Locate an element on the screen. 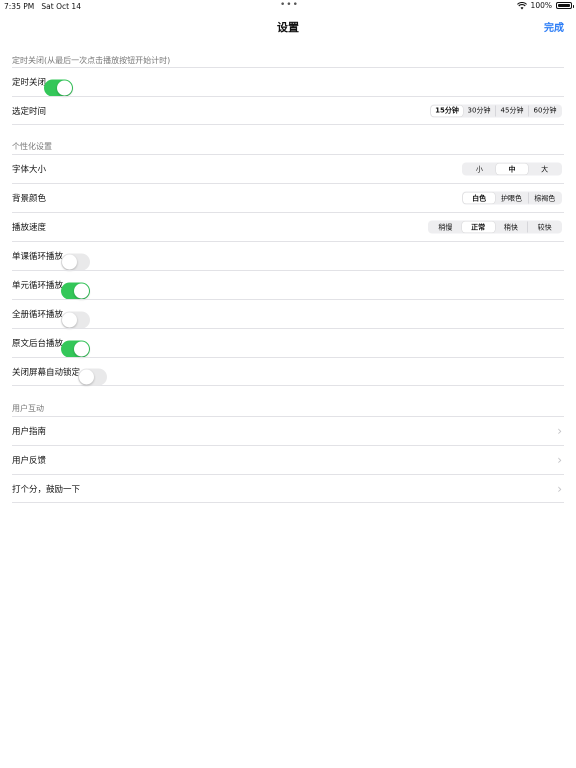  status-time-date: 7:35 PM Sat Oct 14 is located at coordinates (42, 6).